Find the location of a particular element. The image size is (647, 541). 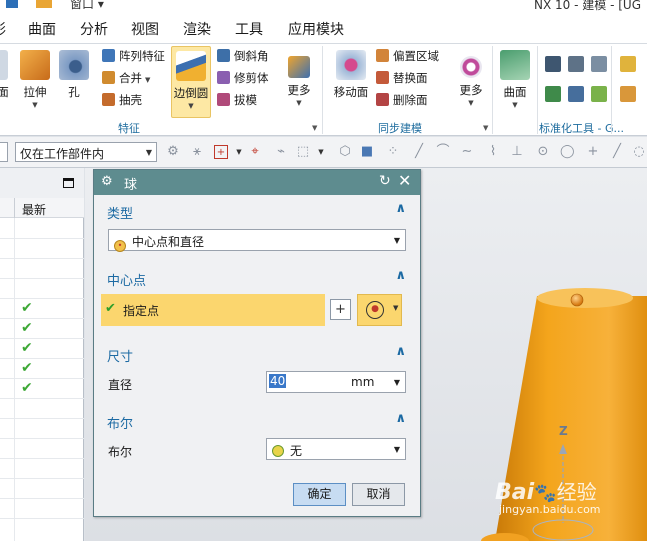

shell-button: 抽壳 is located at coordinates (122, 101).